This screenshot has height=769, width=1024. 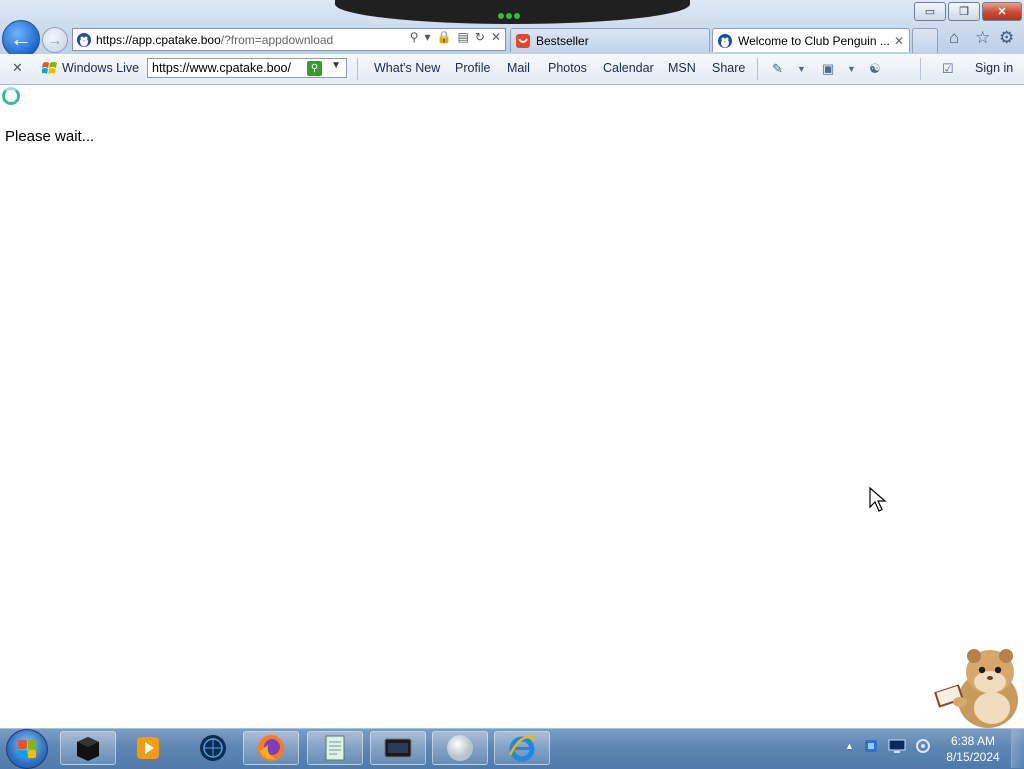 What do you see at coordinates (930, 11) in the screenshot?
I see `minimize-button: ▭` at bounding box center [930, 11].